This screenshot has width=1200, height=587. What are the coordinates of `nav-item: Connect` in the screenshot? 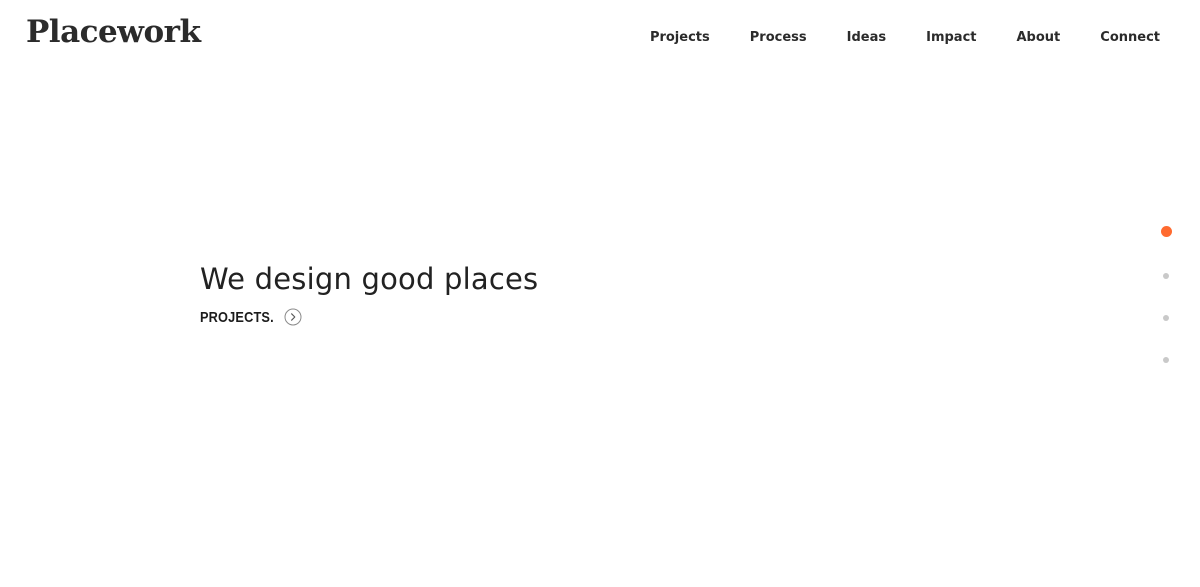 It's located at (1130, 38).